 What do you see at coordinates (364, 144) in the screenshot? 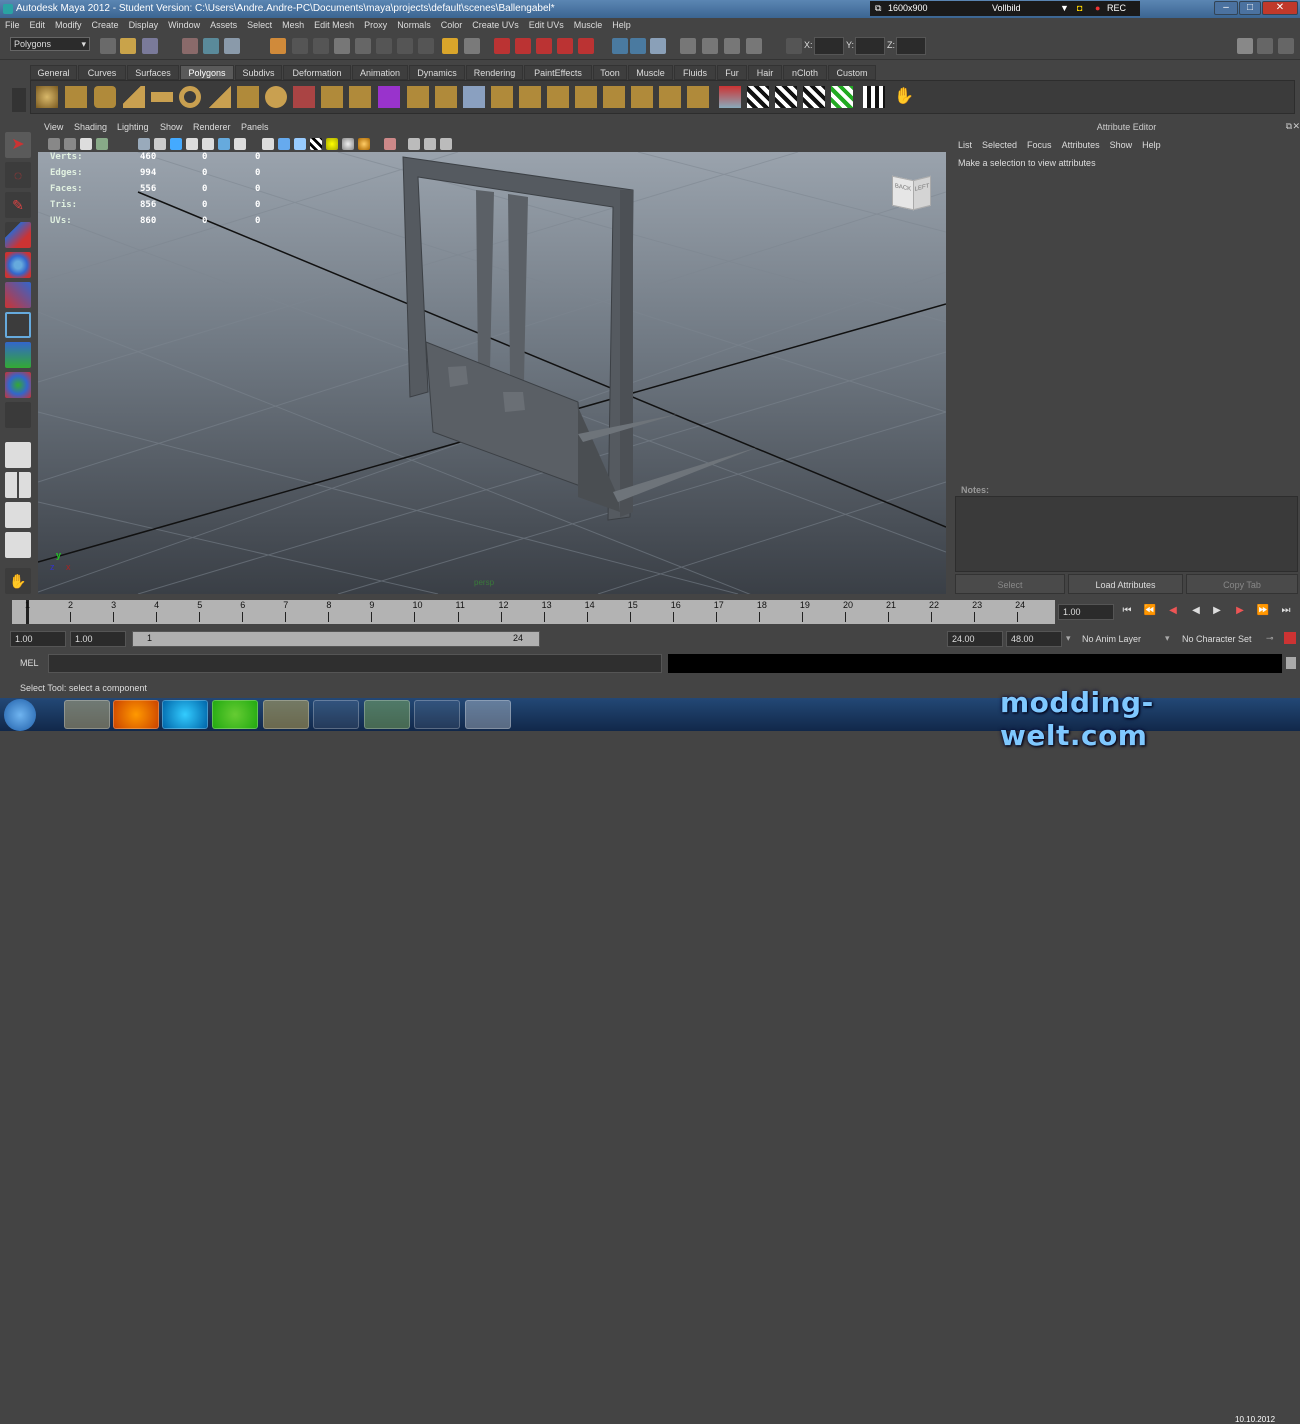
I see `high-quality-icon` at bounding box center [364, 144].